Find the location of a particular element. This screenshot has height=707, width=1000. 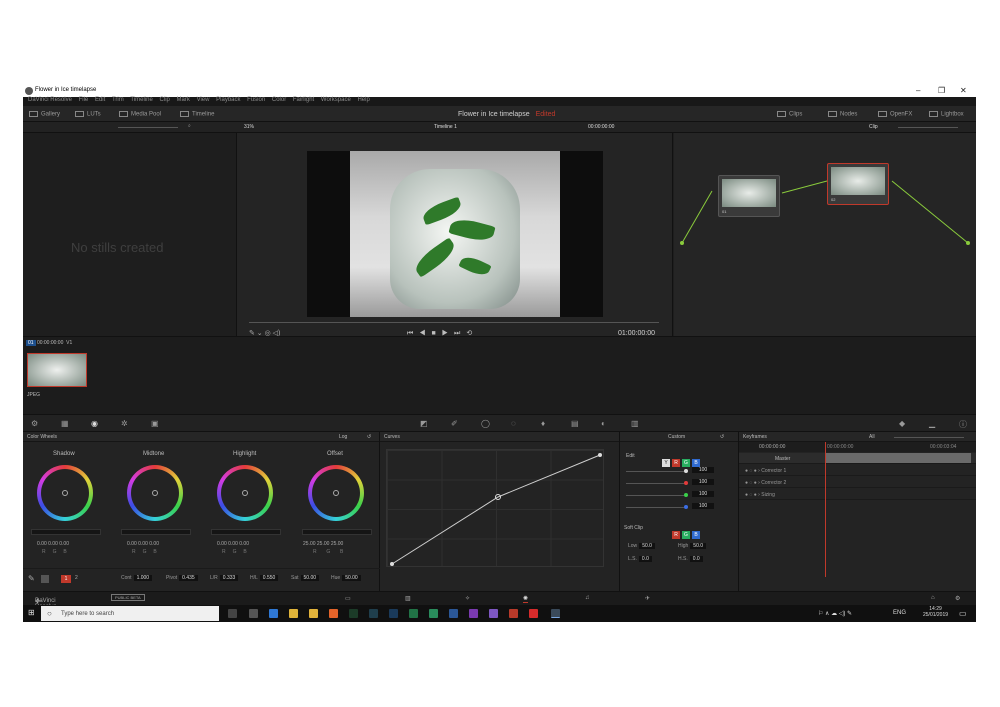

explorer-icon is located at coordinates (313, 613).